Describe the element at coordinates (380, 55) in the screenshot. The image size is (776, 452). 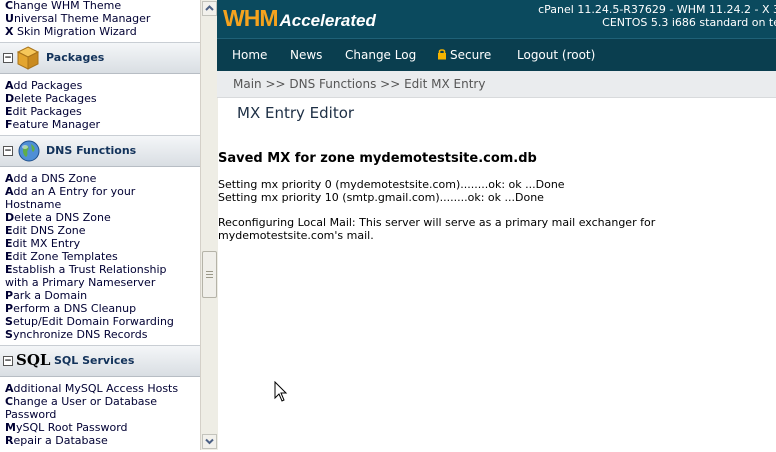
I see `nav-change-log: Change Log` at that location.